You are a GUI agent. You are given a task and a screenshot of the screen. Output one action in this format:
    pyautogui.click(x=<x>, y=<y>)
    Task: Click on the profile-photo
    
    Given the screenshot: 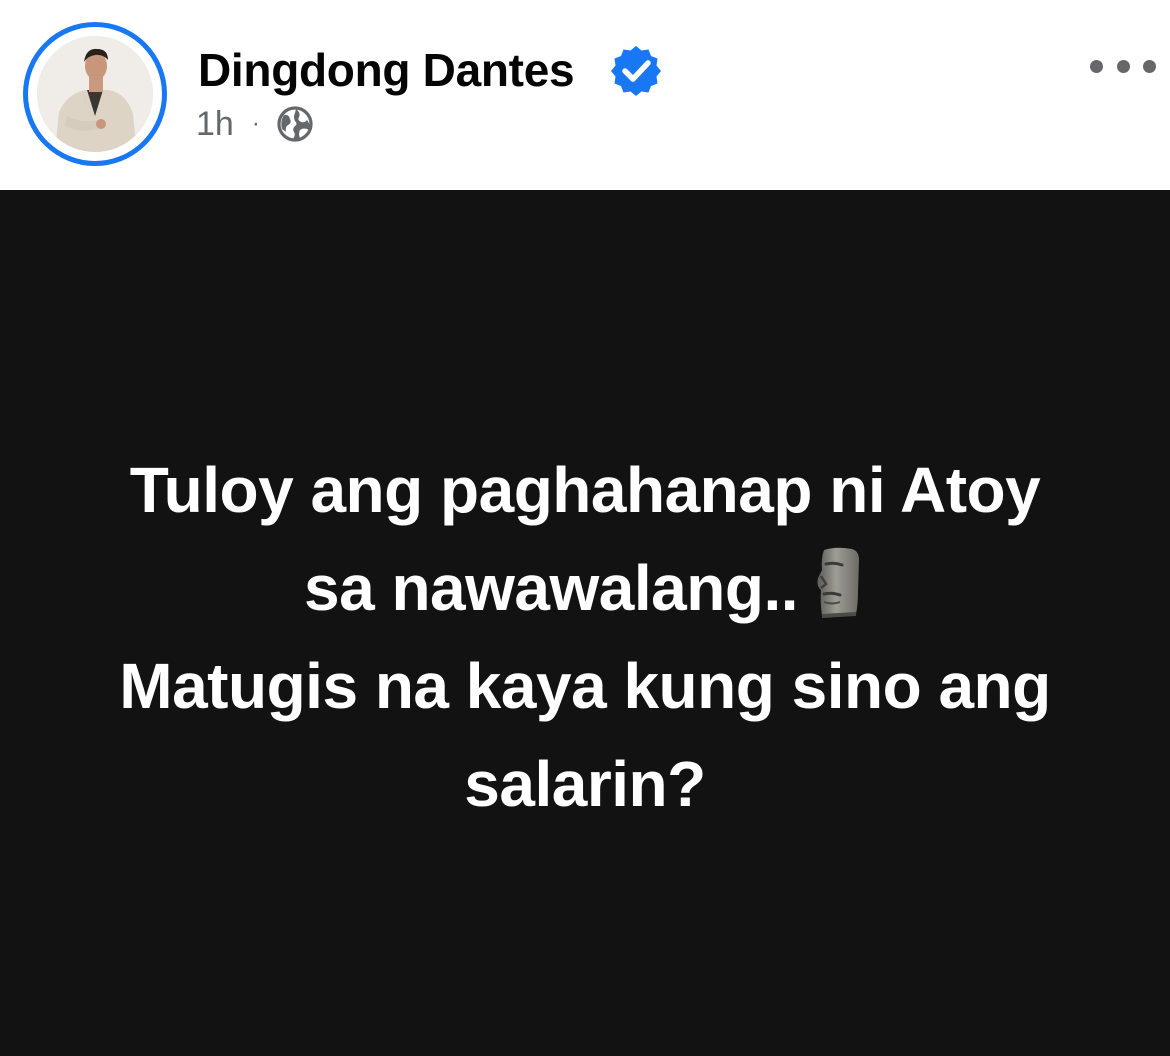 What is the action you would take?
    pyautogui.click(x=95, y=94)
    